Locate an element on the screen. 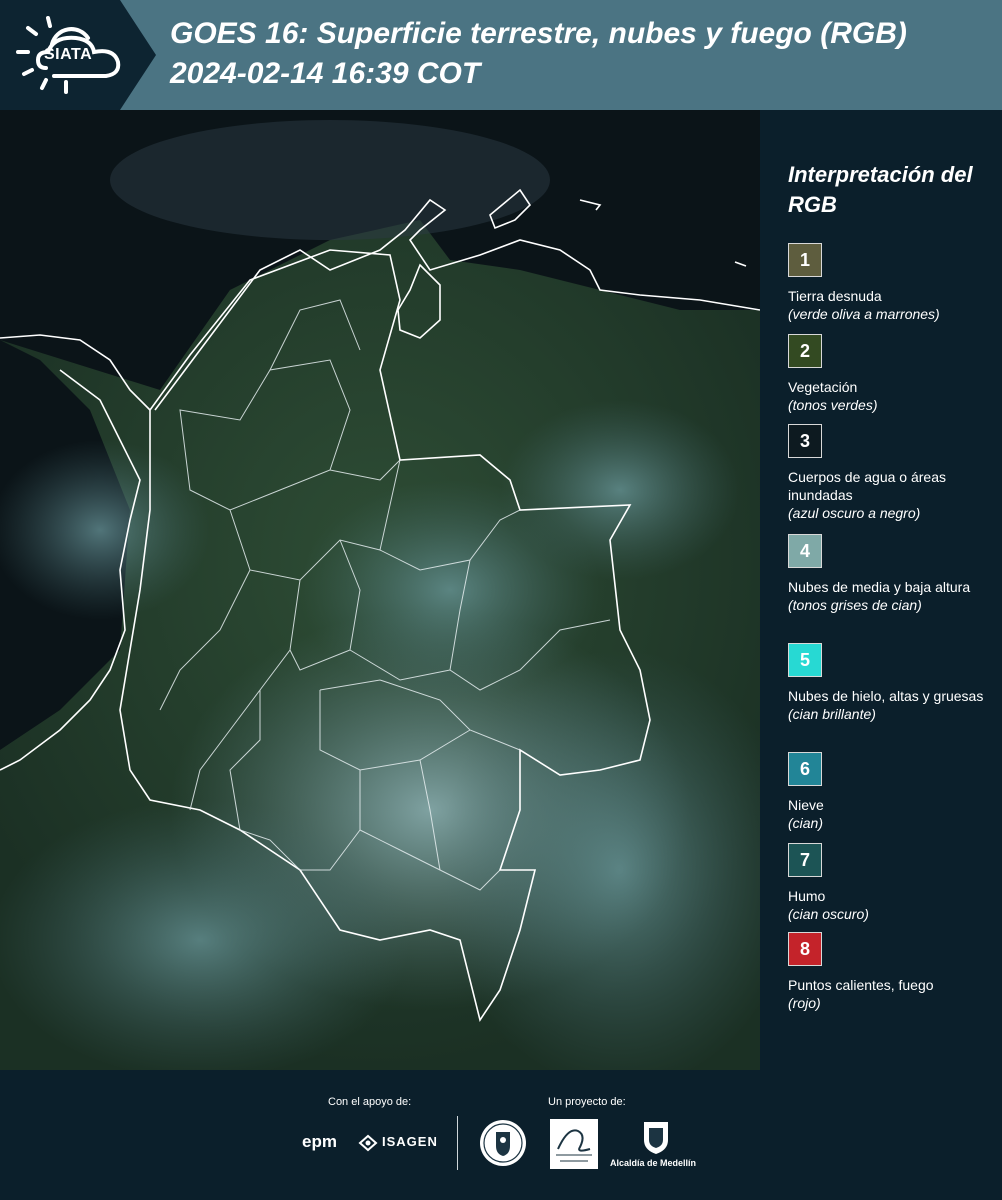 Image resolution: width=1002 pixels, height=1200 pixels. legend-label: Vegetación is located at coordinates (823, 387).